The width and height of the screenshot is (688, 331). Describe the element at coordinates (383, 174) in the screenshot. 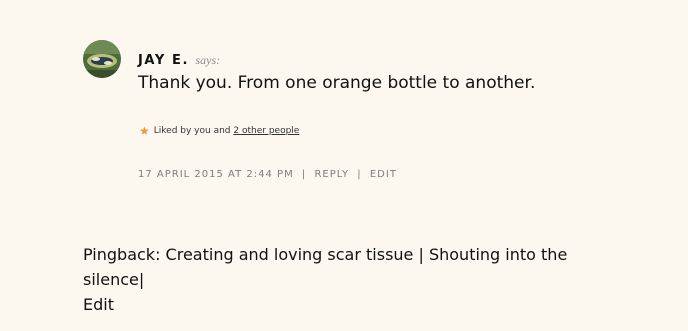

I see `edit-link: EDIT` at that location.